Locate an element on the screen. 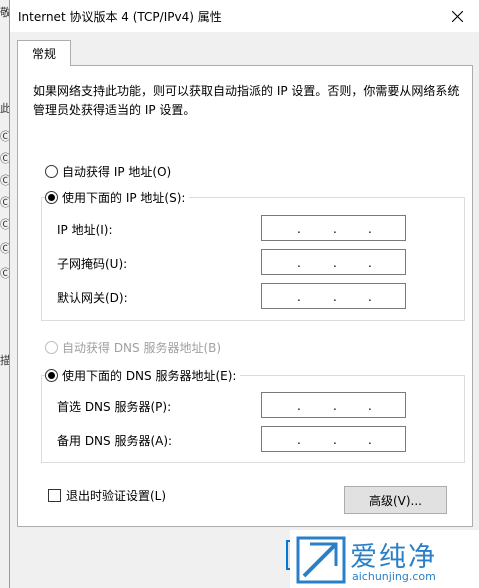  watermark: 爱纯净 aichunjing.com is located at coordinates (384, 559).